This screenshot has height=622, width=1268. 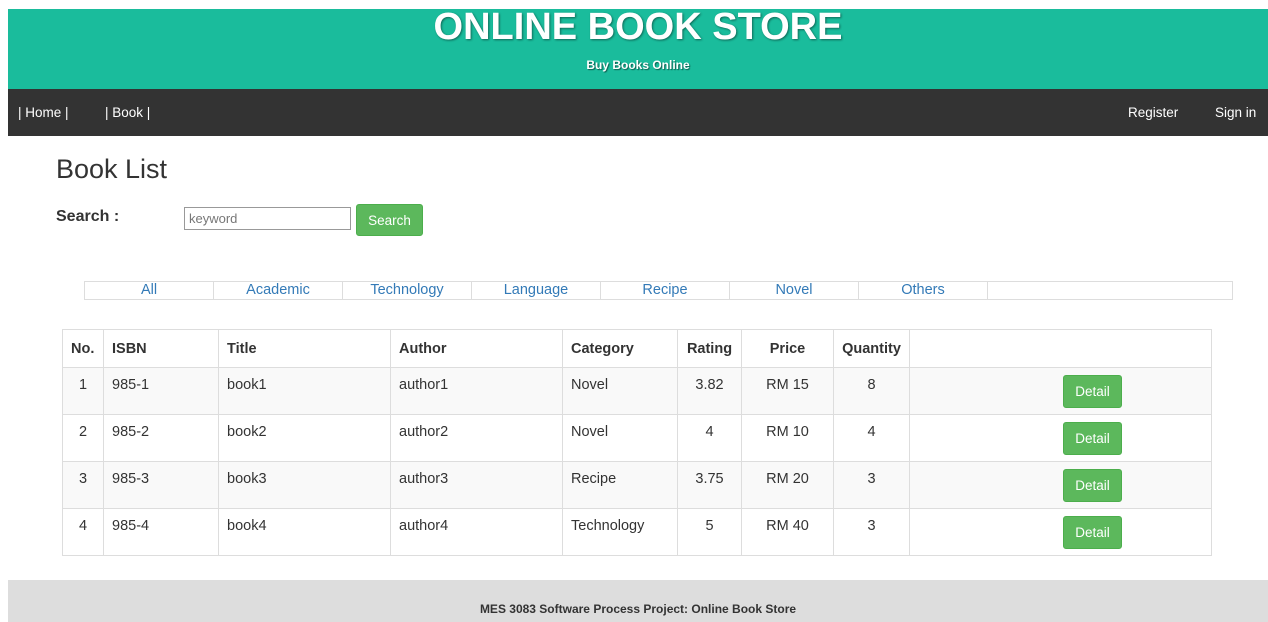 I want to click on cell-no: 4, so click(x=83, y=532).